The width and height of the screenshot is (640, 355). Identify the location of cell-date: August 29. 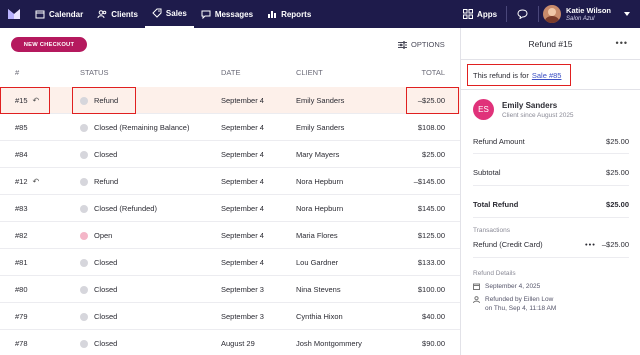
(238, 343).